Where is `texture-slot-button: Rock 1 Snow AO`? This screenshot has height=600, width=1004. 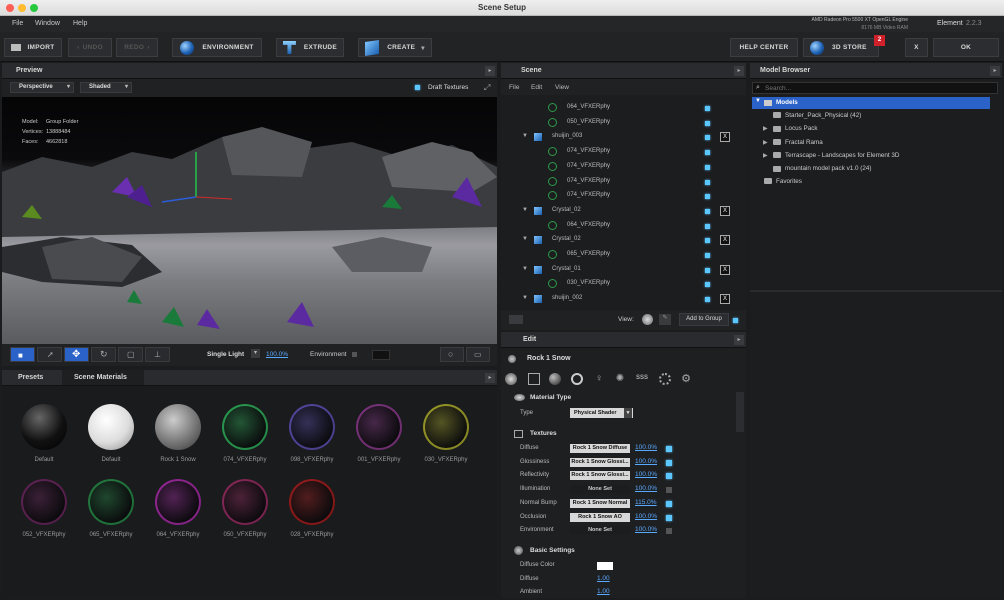 texture-slot-button: Rock 1 Snow AO is located at coordinates (600, 517).